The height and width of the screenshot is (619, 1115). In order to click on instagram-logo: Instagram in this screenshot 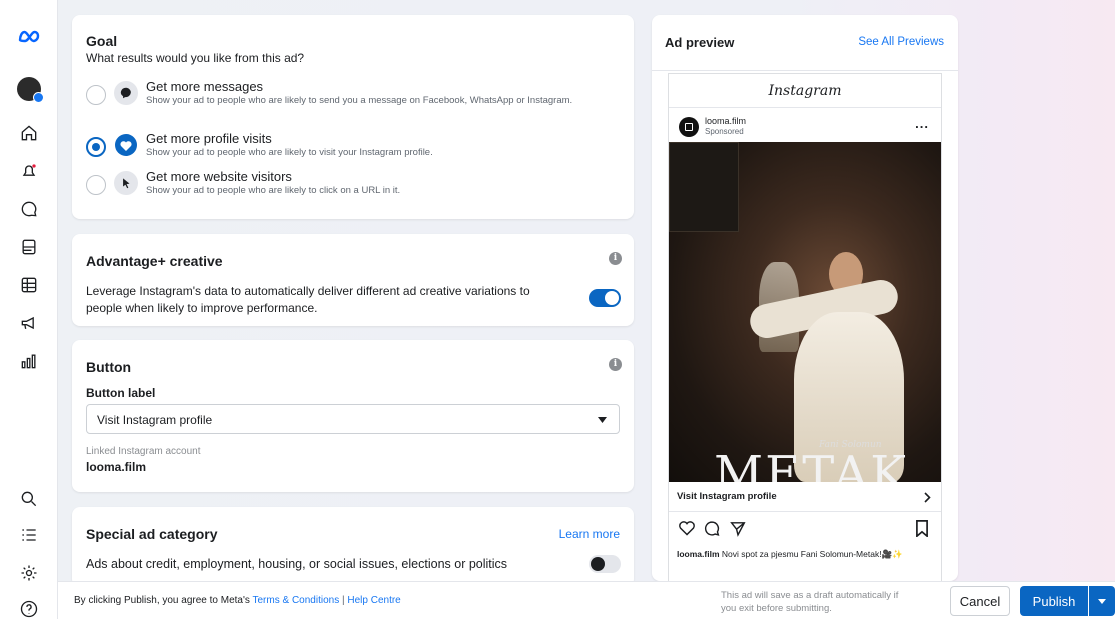, I will do `click(805, 91)`.